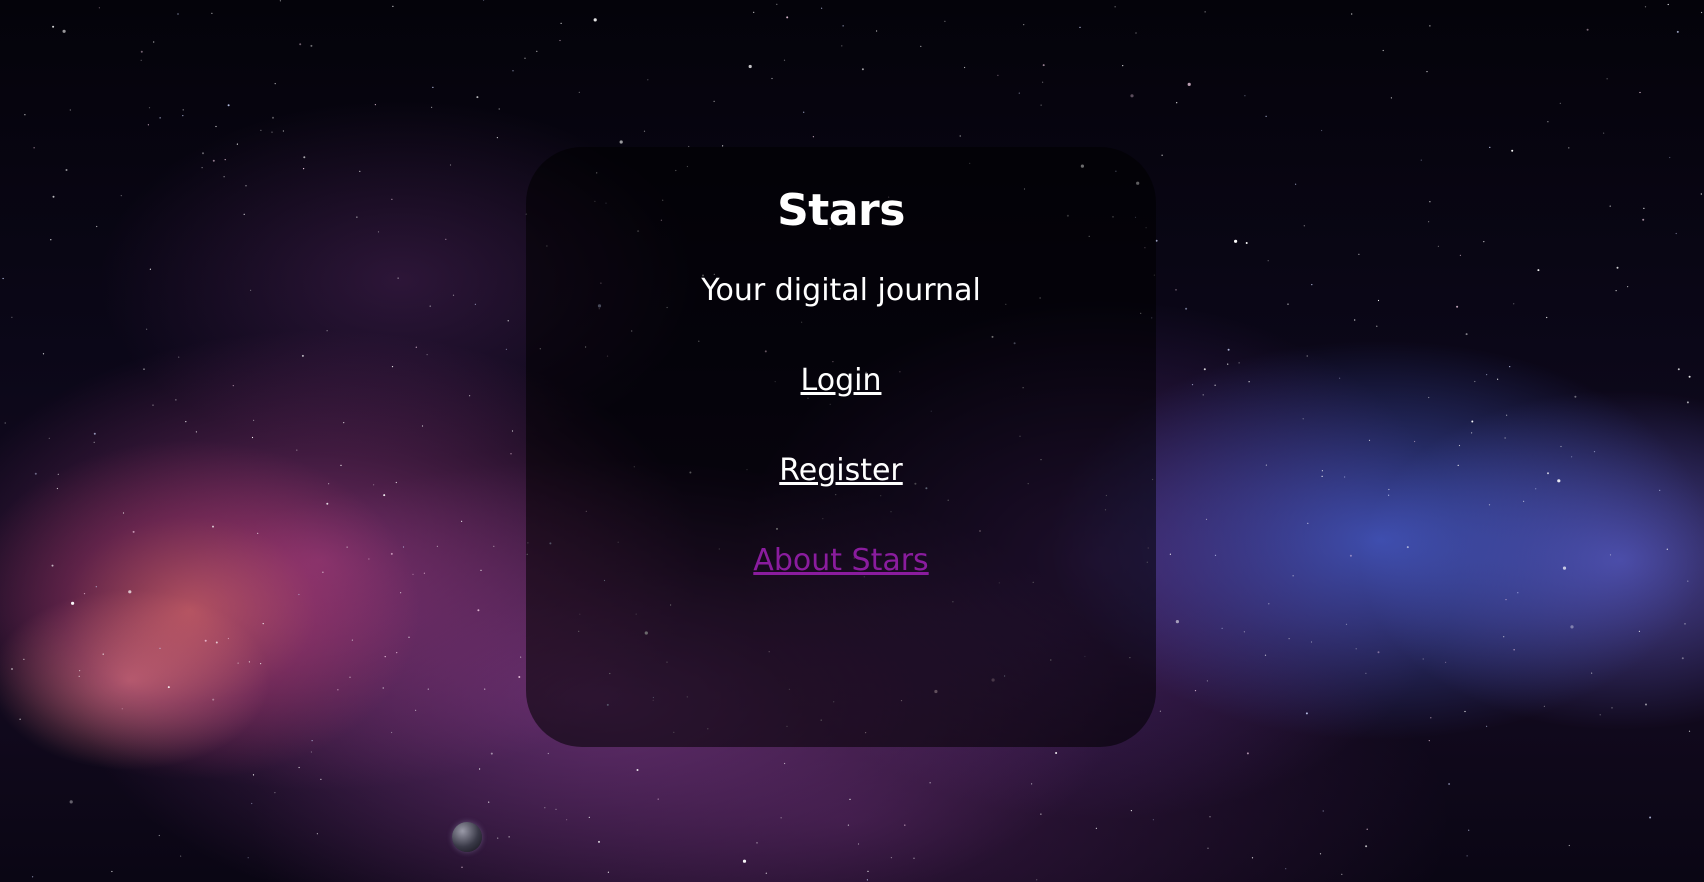 The width and height of the screenshot is (1704, 882). What do you see at coordinates (841, 381) in the screenshot?
I see `login-link: Login` at bounding box center [841, 381].